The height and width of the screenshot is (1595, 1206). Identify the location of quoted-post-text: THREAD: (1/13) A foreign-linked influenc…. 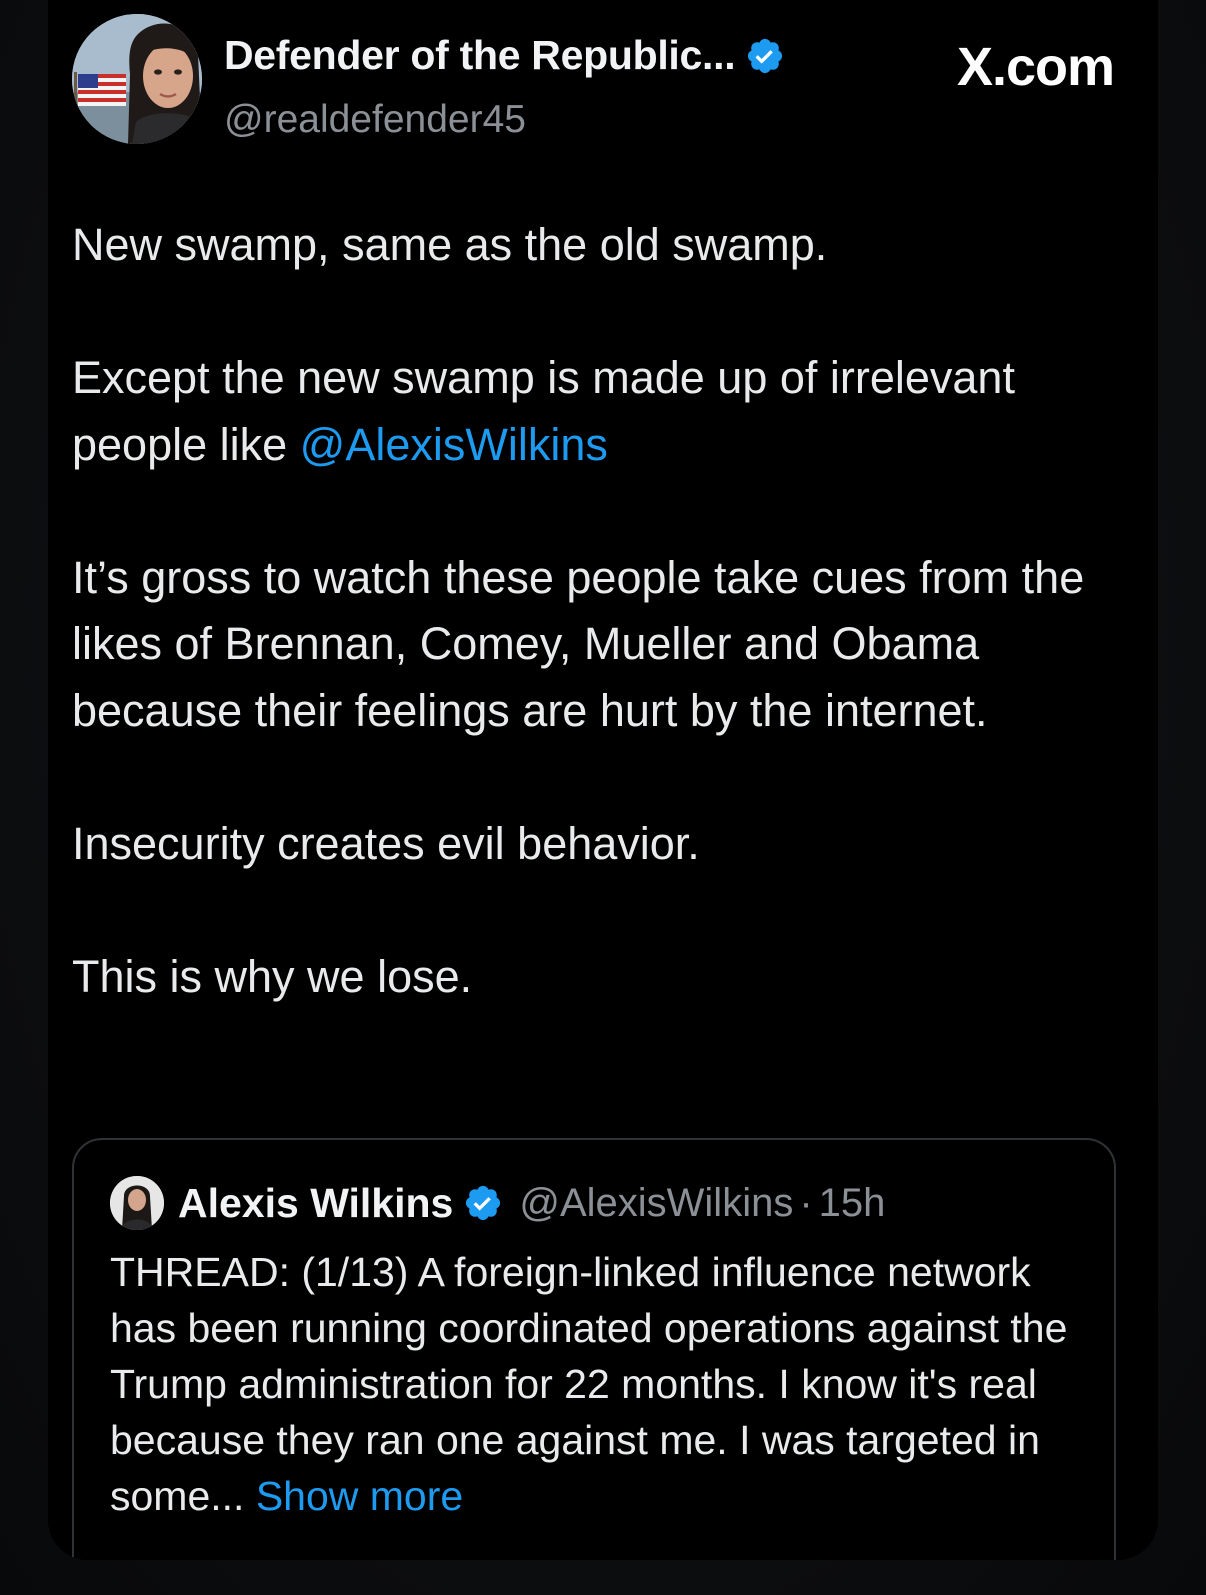
(600, 1384).